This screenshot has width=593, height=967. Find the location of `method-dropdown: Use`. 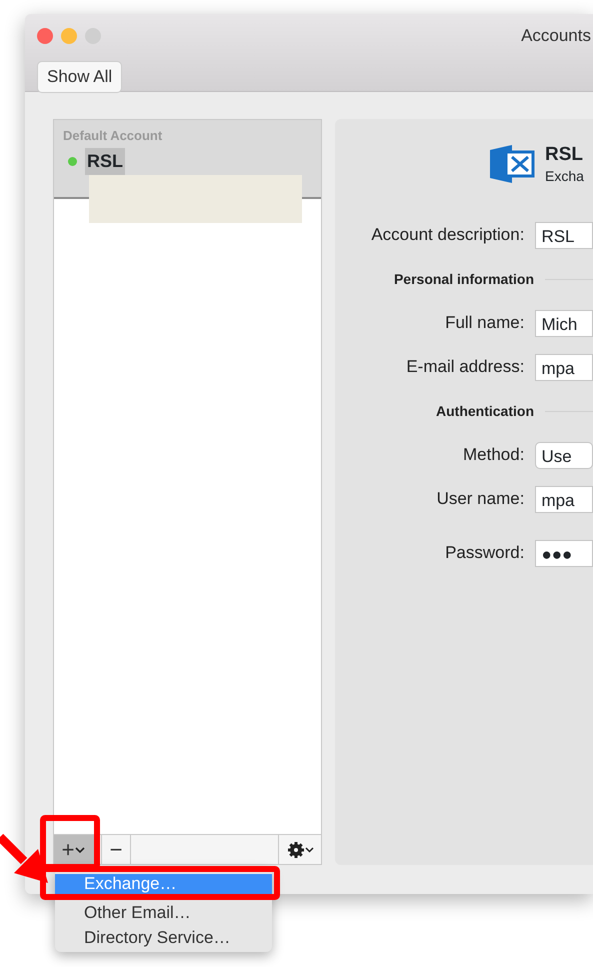

method-dropdown: Use is located at coordinates (564, 455).